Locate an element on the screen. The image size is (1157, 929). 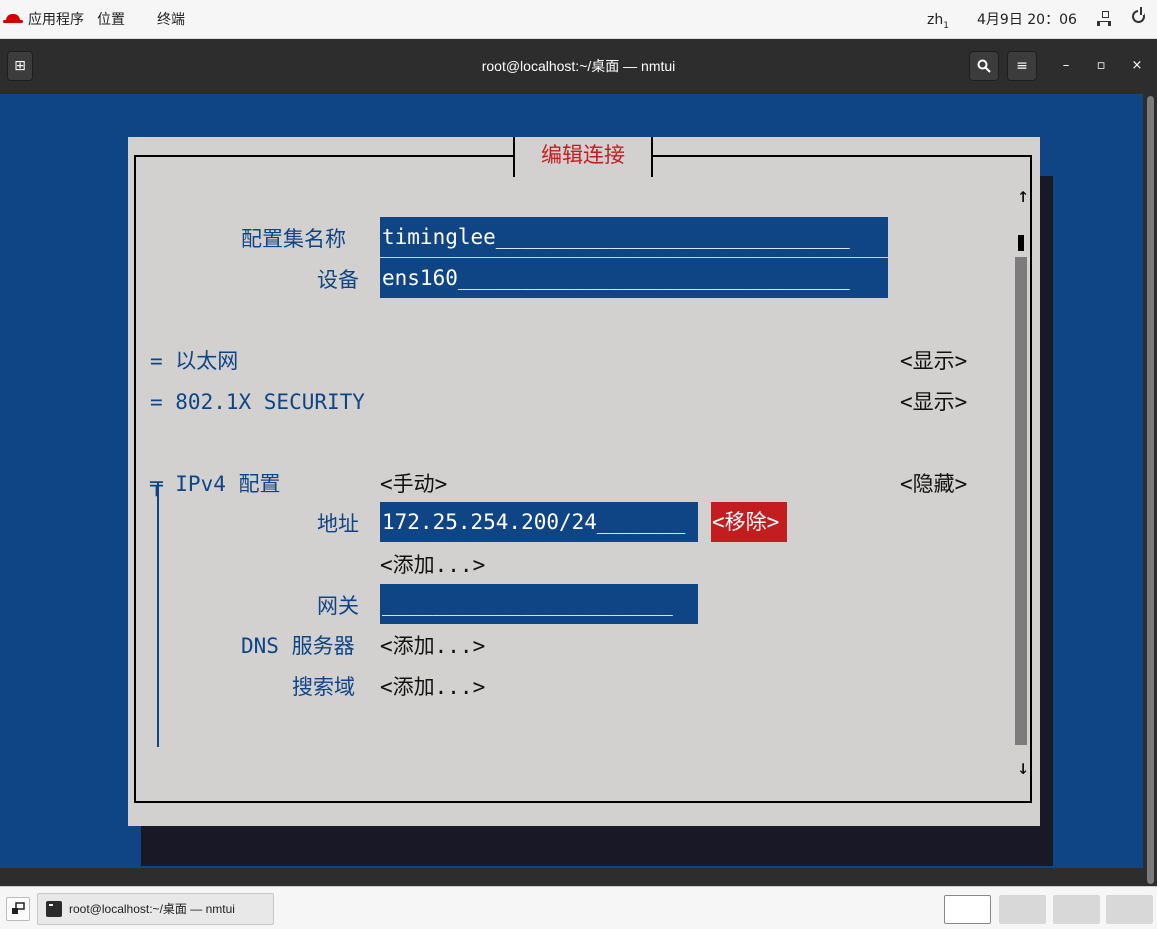
input-method-label: zh is located at coordinates (935, 20).